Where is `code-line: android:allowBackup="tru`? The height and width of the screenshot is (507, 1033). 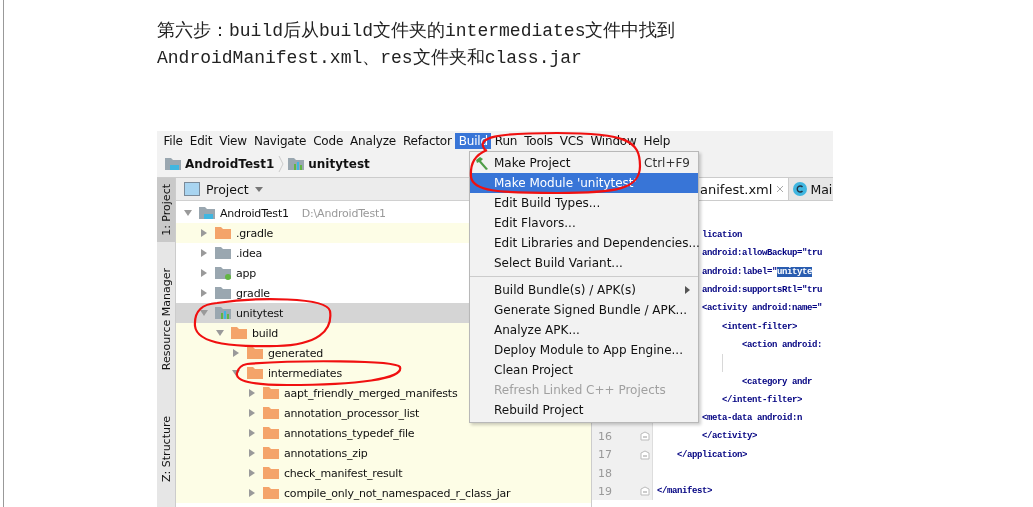
code-line: android:allowBackup="tru is located at coordinates (762, 253).